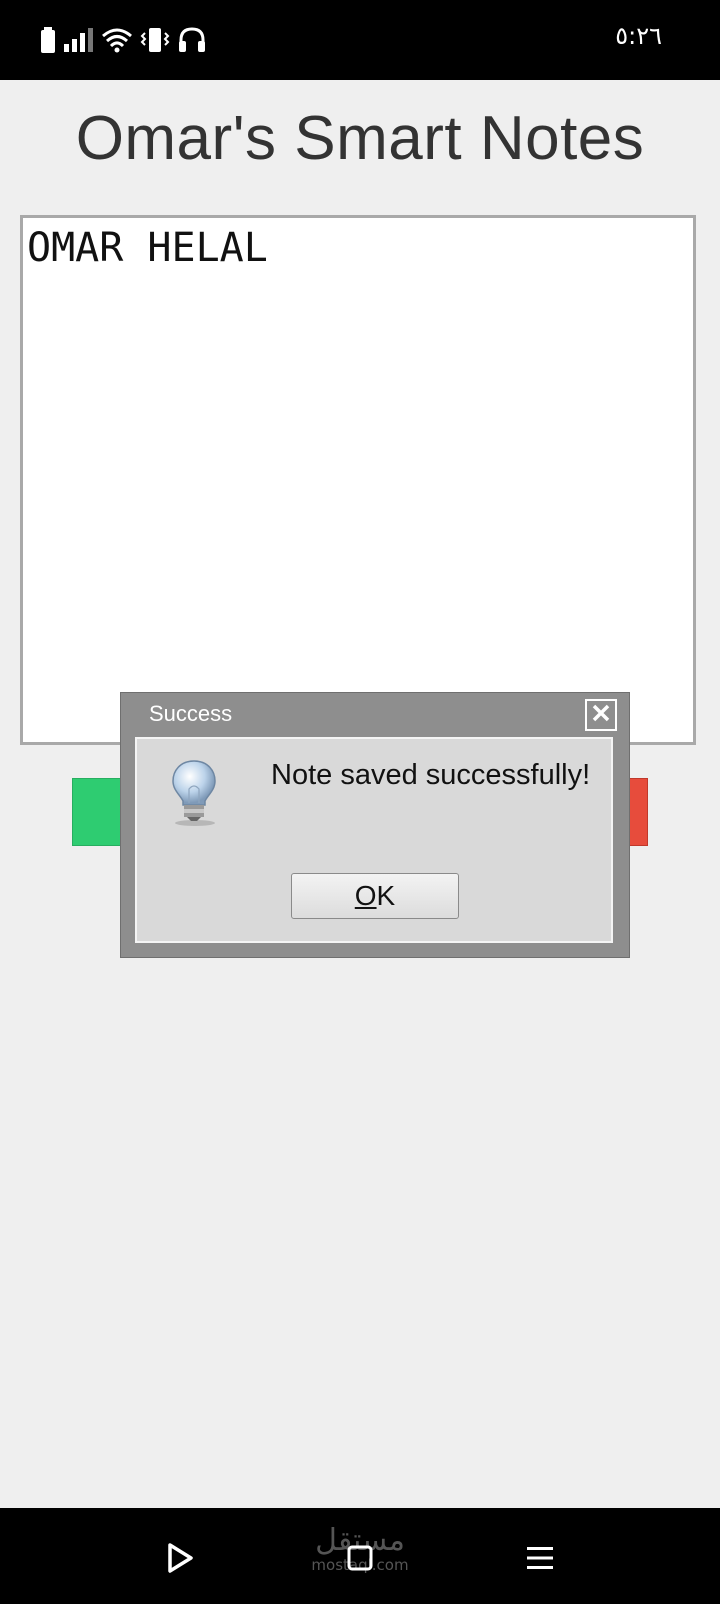 The width and height of the screenshot is (720, 1604). Describe the element at coordinates (117, 40) in the screenshot. I see `wifi-icon` at that location.